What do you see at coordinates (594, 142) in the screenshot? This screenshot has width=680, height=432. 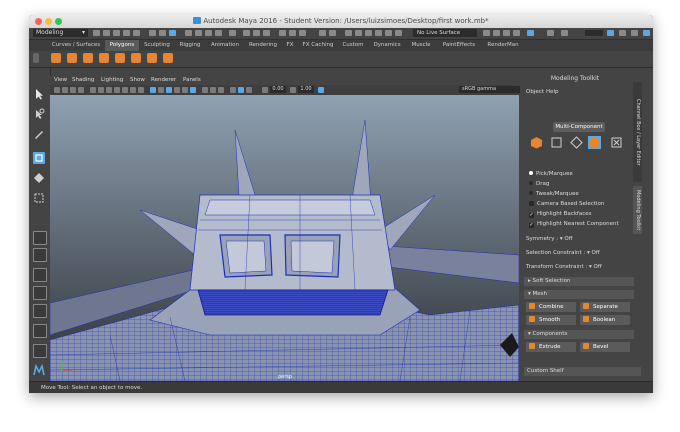 I see `face-mode-icon` at bounding box center [594, 142].